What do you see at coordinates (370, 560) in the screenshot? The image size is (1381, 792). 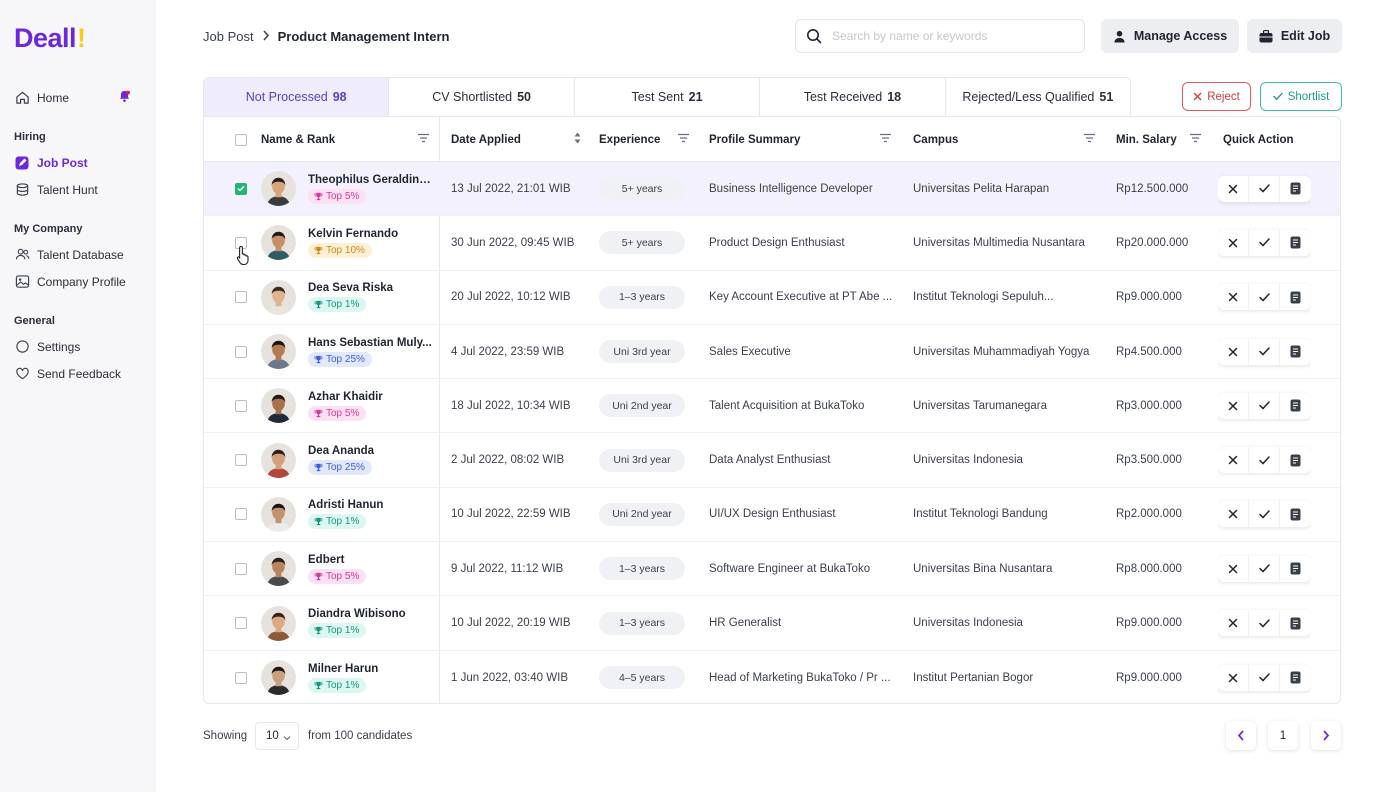 I see `candidate-name: Edbert` at bounding box center [370, 560].